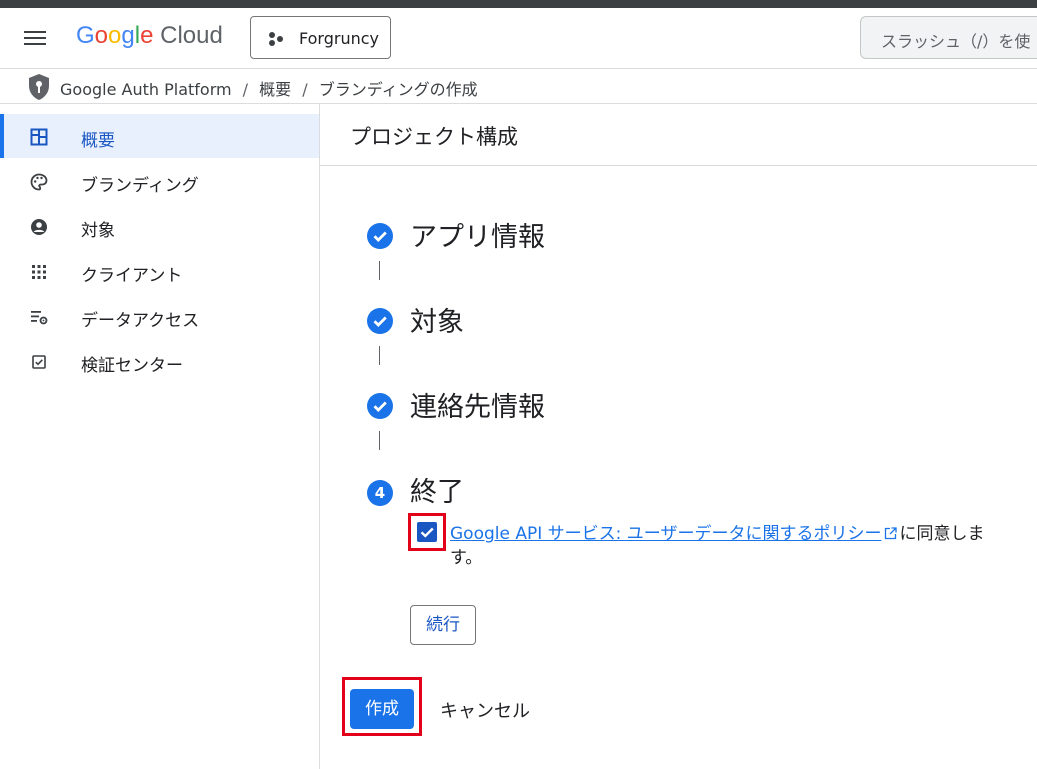  Describe the element at coordinates (434, 137) in the screenshot. I see `page-title: プロジェクト構成` at that location.